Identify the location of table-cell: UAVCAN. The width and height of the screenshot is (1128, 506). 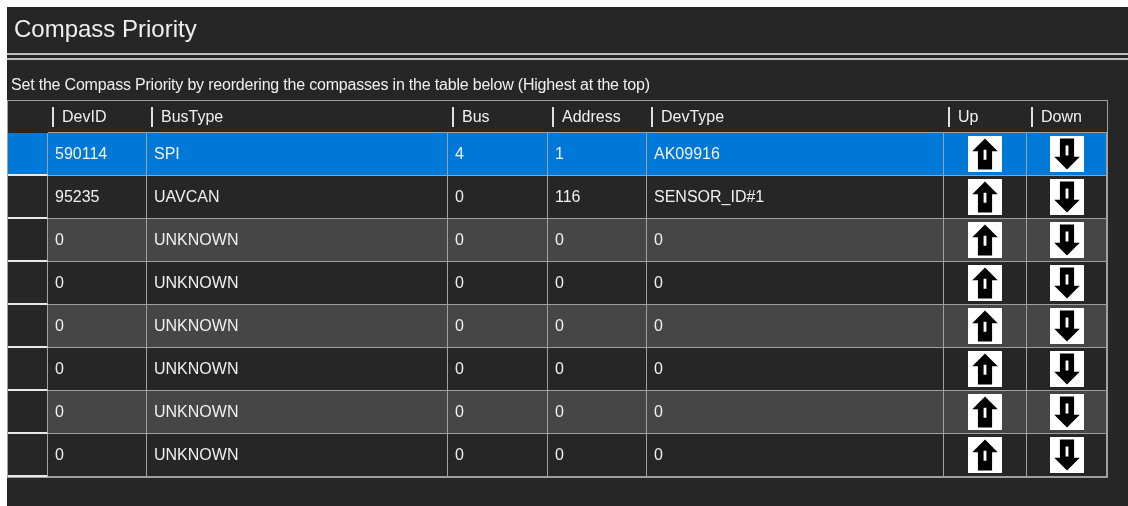
(297, 197).